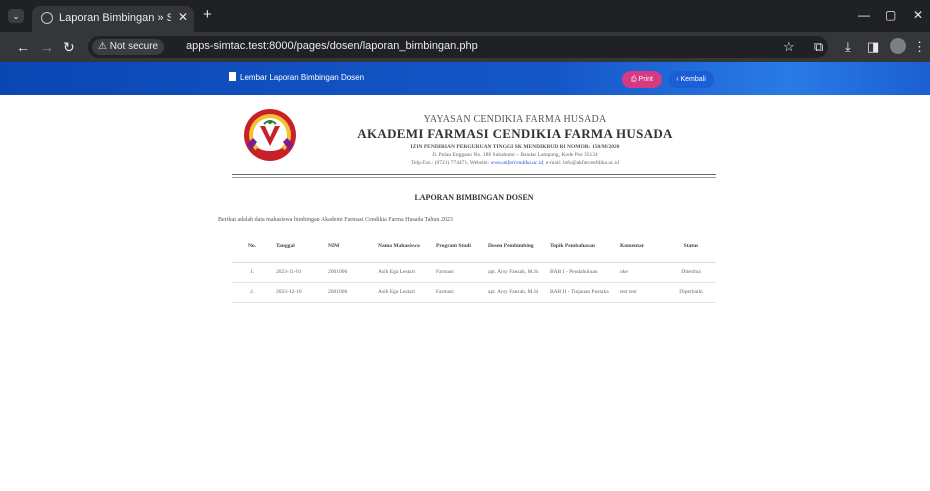 Image resolution: width=930 pixels, height=491 pixels. I want to click on col-header: Topik Pembahasan, so click(581, 246).